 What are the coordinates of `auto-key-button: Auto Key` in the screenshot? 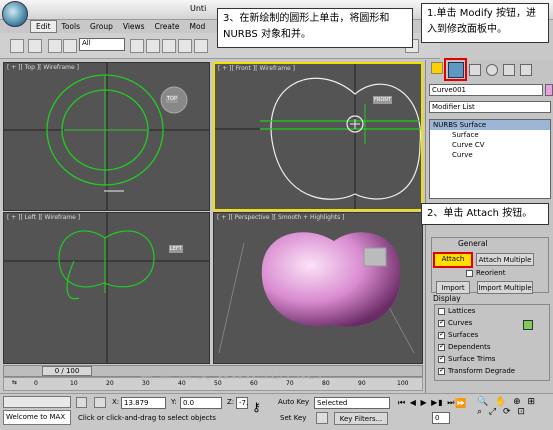 It's located at (293, 402).